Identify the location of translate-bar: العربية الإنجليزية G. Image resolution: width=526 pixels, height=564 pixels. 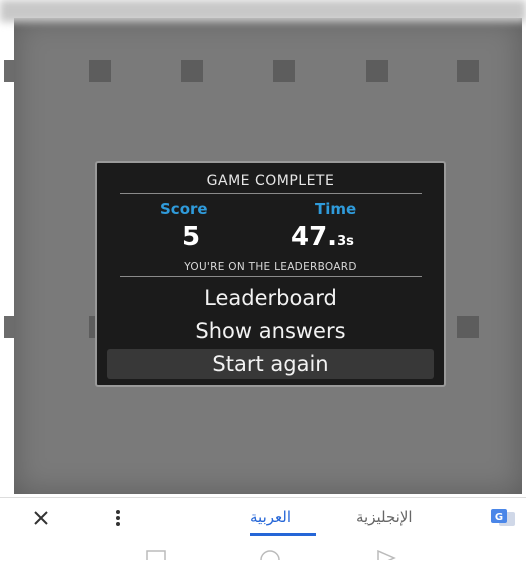
(263, 520).